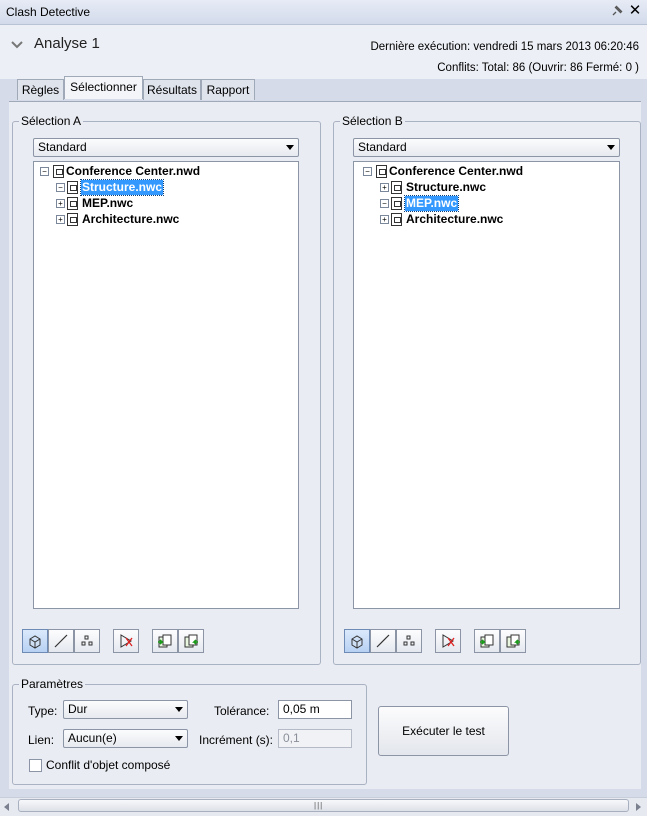 This screenshot has width=647, height=816. I want to click on close-icon: ✕, so click(635, 11).